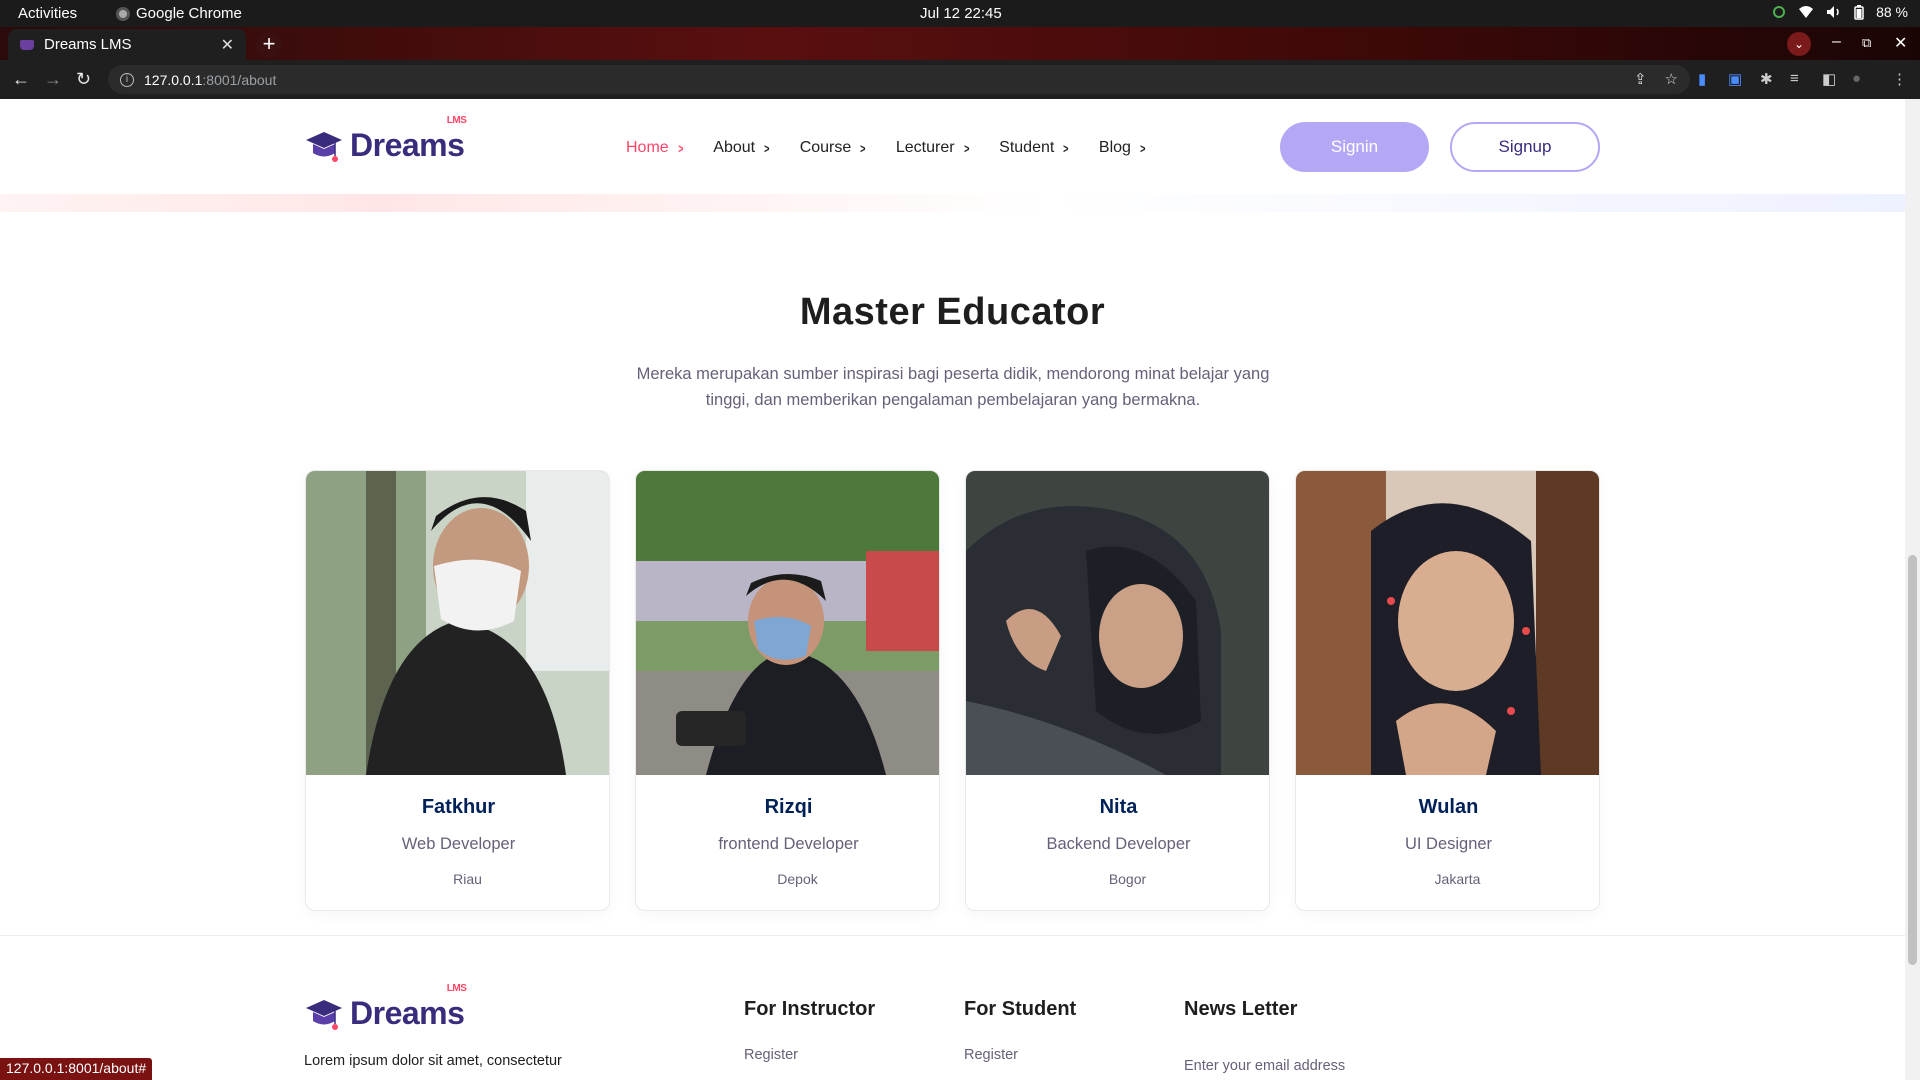  I want to click on instructor-register-link: Register, so click(771, 1055).